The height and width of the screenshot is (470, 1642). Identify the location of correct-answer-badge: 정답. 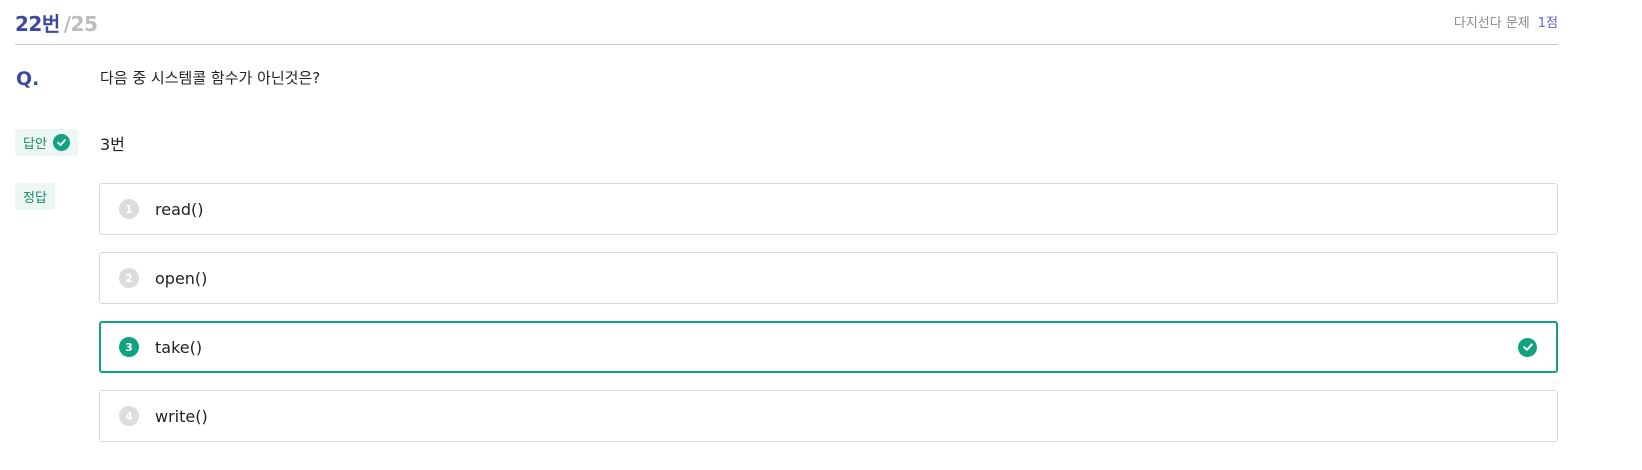
(35, 196).